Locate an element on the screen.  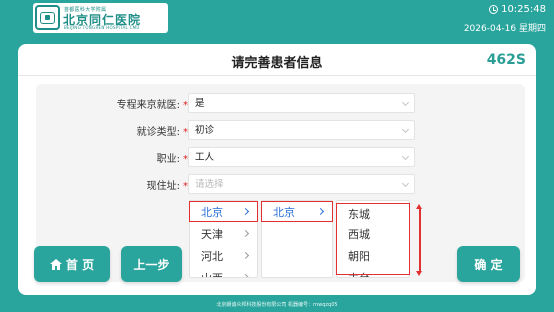
province-list: 北京 天津 河北 山西 is located at coordinates (223, 239).